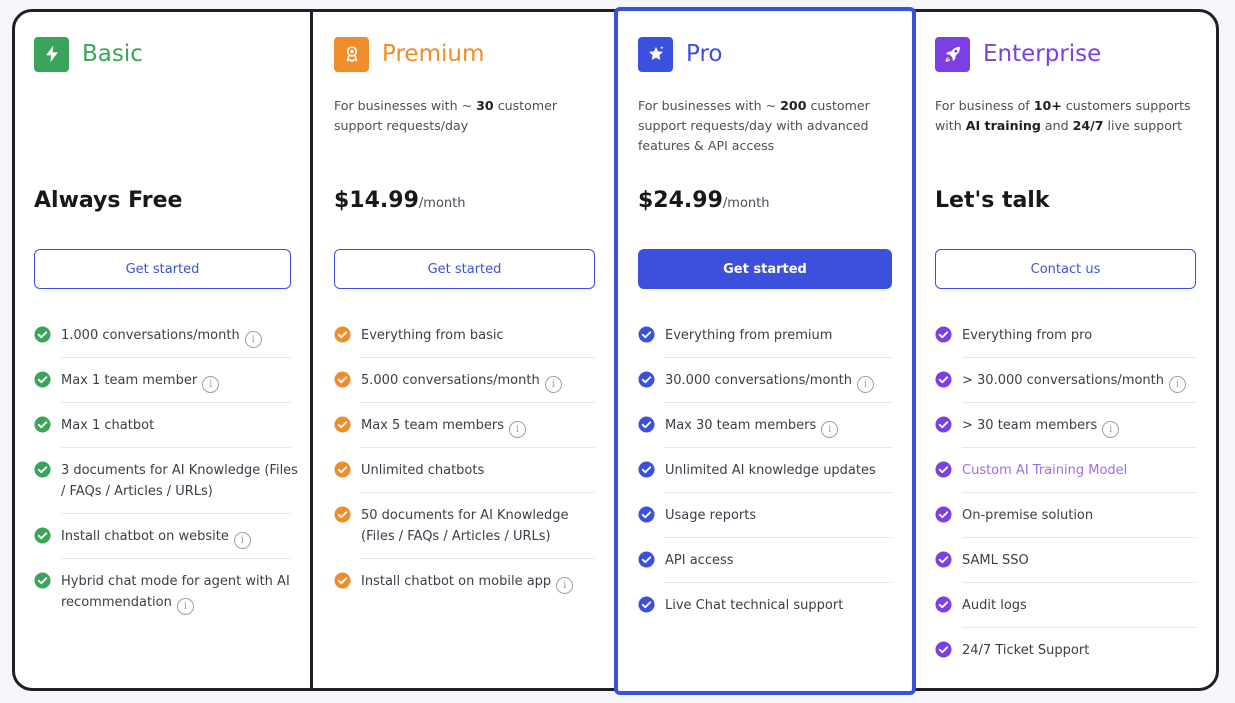  What do you see at coordinates (108, 425) in the screenshot?
I see `feature-text: Max 1 chatbot` at bounding box center [108, 425].